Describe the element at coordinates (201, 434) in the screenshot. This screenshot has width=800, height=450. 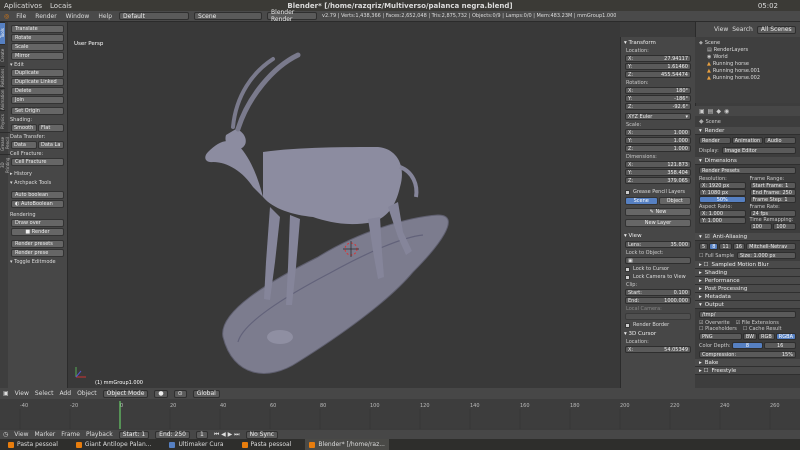
I see `current-frame-field: 1` at that location.